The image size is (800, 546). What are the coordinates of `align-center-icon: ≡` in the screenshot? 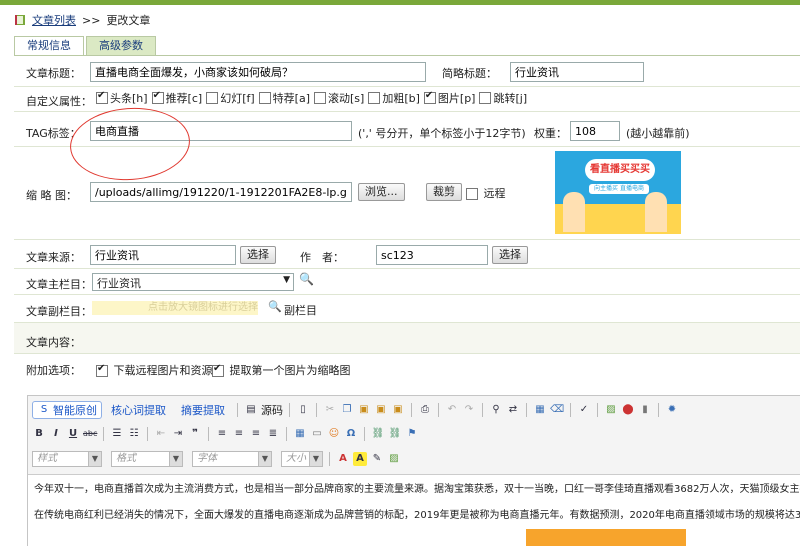 It's located at (239, 434).